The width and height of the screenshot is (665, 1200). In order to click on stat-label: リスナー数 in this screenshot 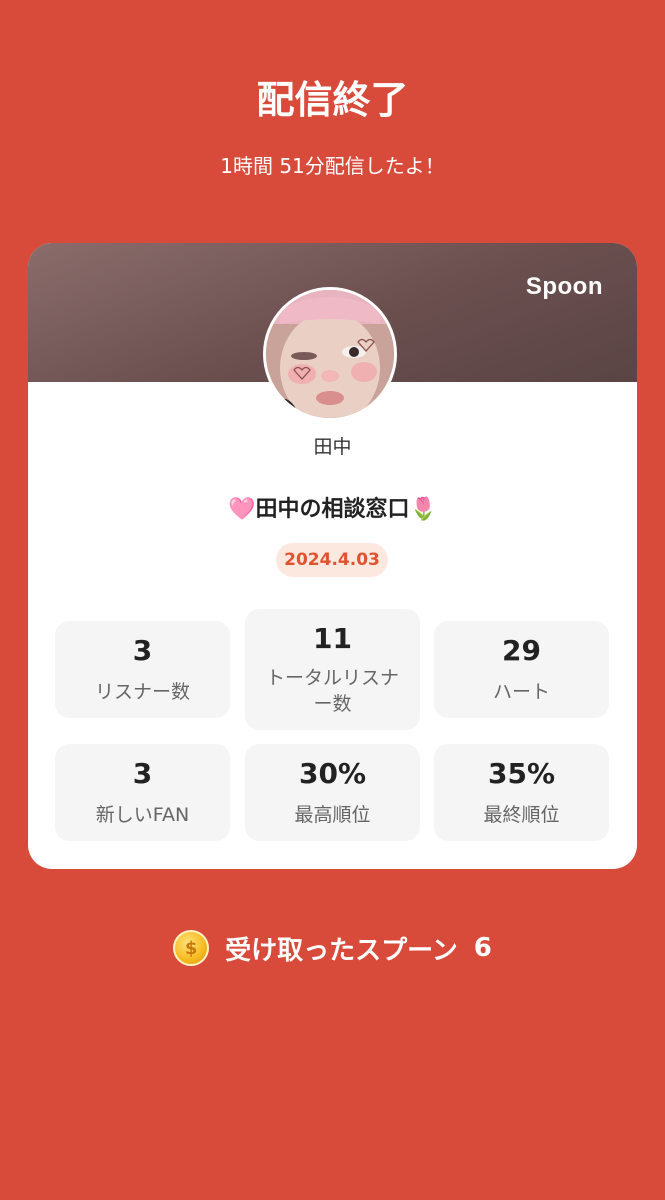, I will do `click(142, 692)`.